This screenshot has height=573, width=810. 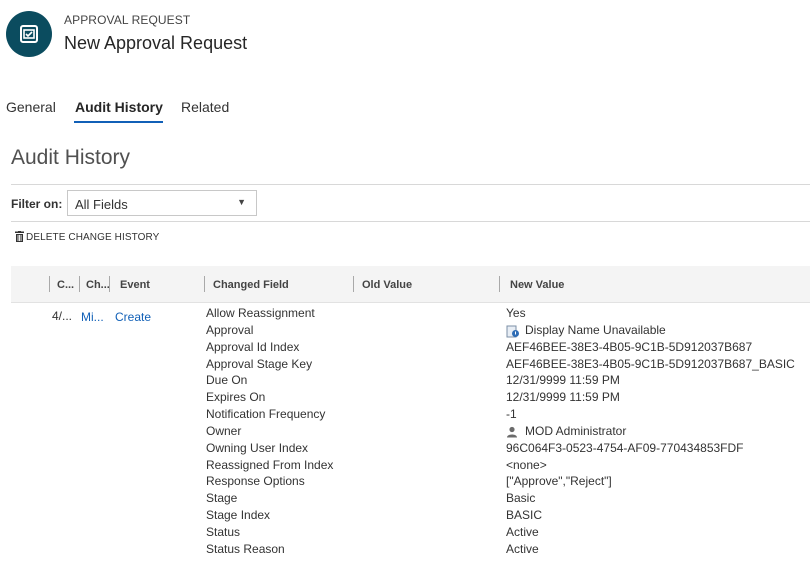 I want to click on tab-related: Related, so click(x=205, y=107).